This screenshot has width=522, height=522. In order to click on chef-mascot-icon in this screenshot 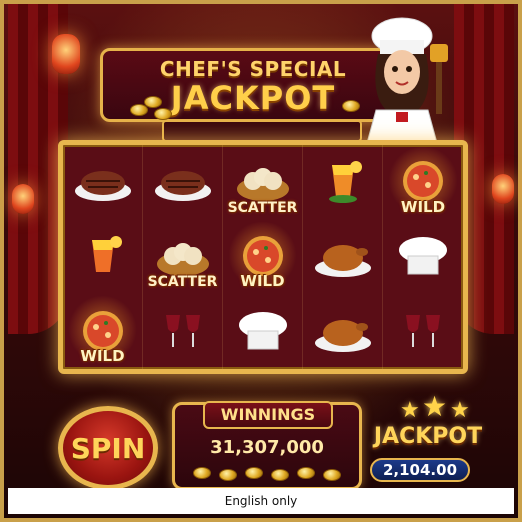, I will do `click(405, 85)`.